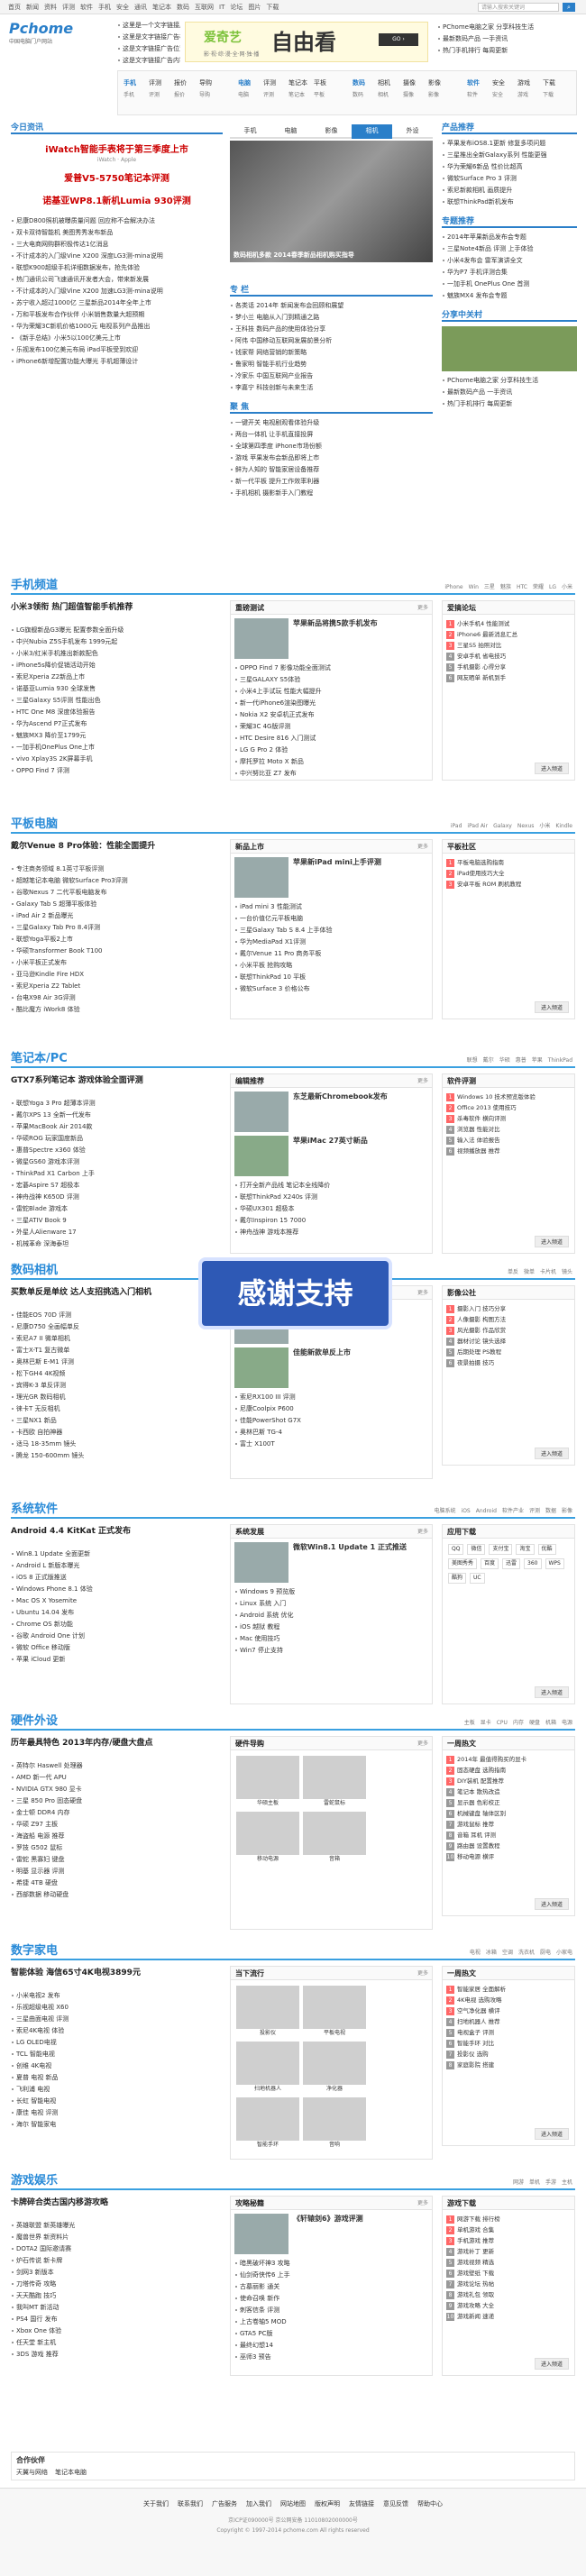  What do you see at coordinates (331, 1592) in the screenshot?
I see `middle-list-item: Windows 9 预览版` at bounding box center [331, 1592].